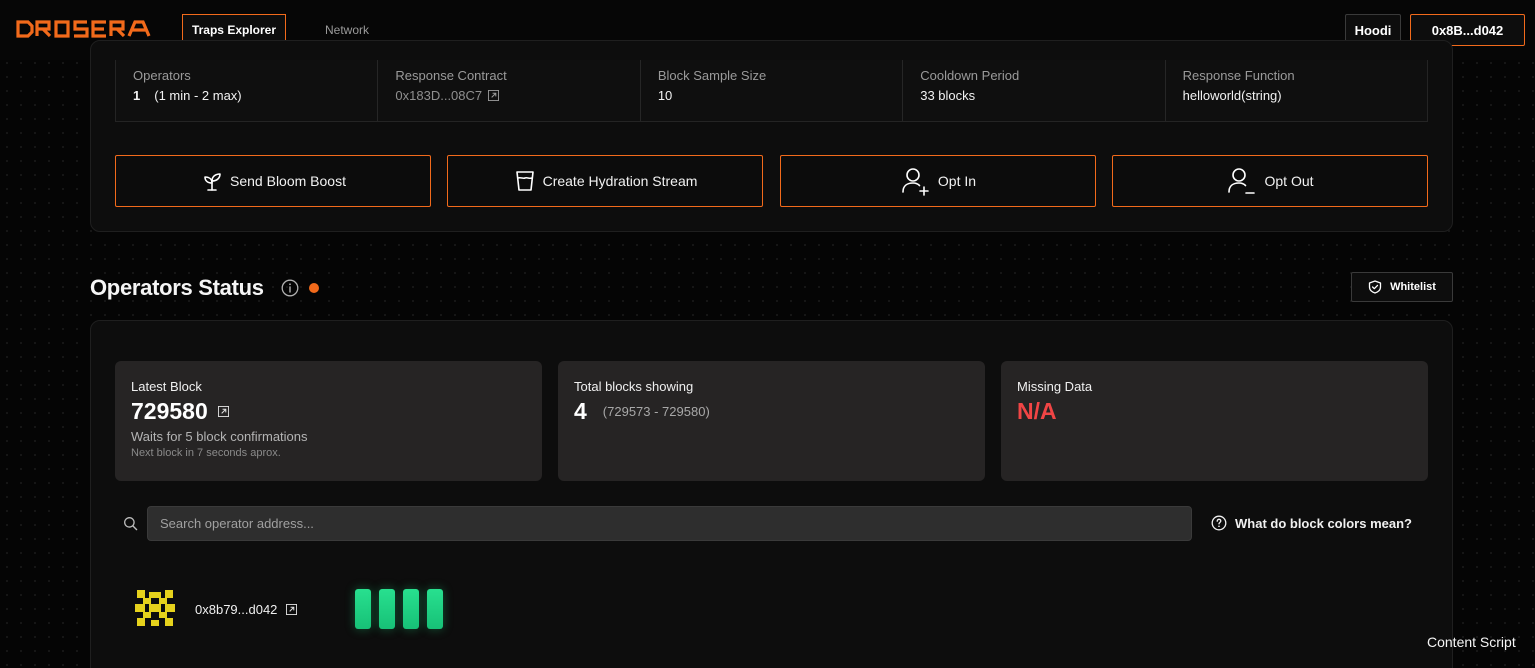 The height and width of the screenshot is (668, 1535). Describe the element at coordinates (915, 182) in the screenshot. I see `user-plus-icon` at that location.